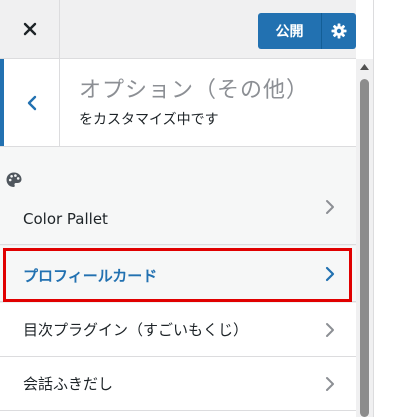 Image resolution: width=402 pixels, height=417 pixels. I want to click on panel-scrollbar, so click(364, 238).